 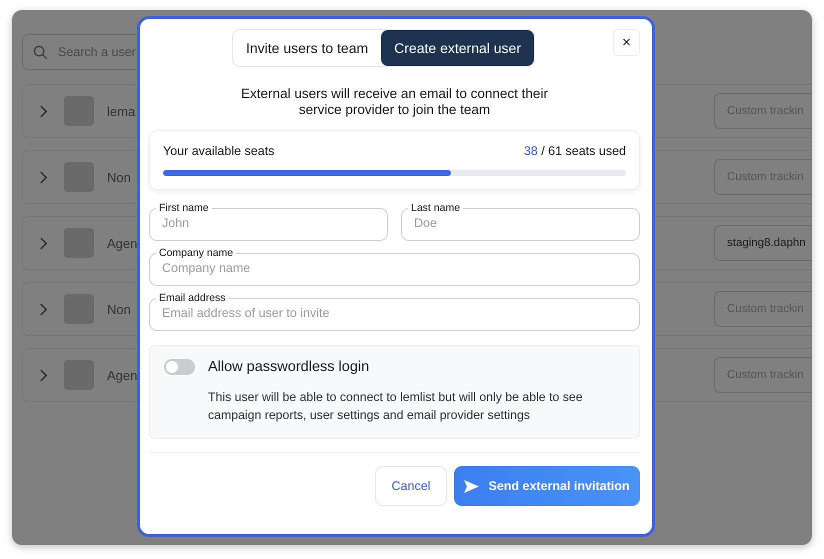 I want to click on field-label: First name, so click(x=184, y=208).